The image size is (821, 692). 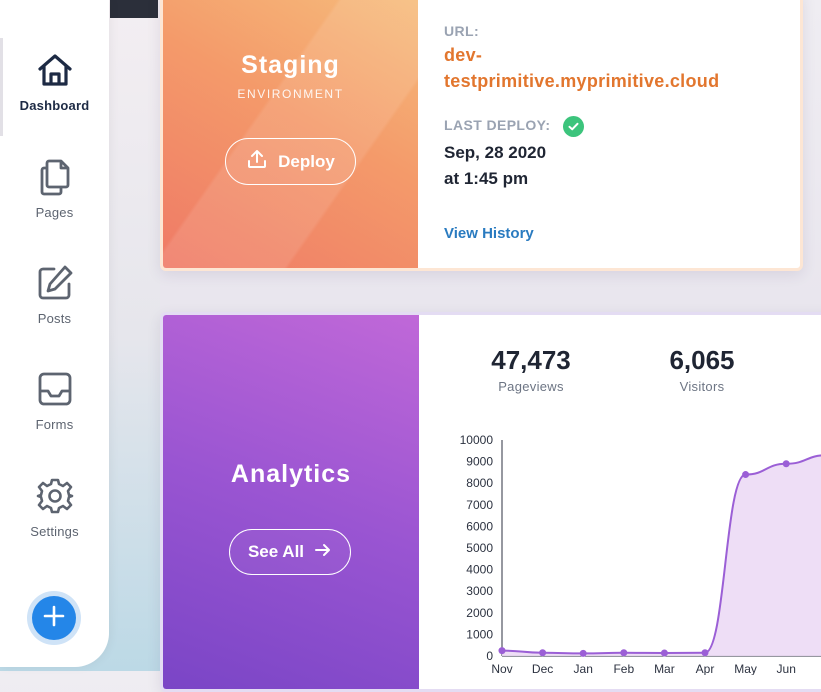 What do you see at coordinates (531, 386) in the screenshot?
I see `pageviews-label: Pageviews` at bounding box center [531, 386].